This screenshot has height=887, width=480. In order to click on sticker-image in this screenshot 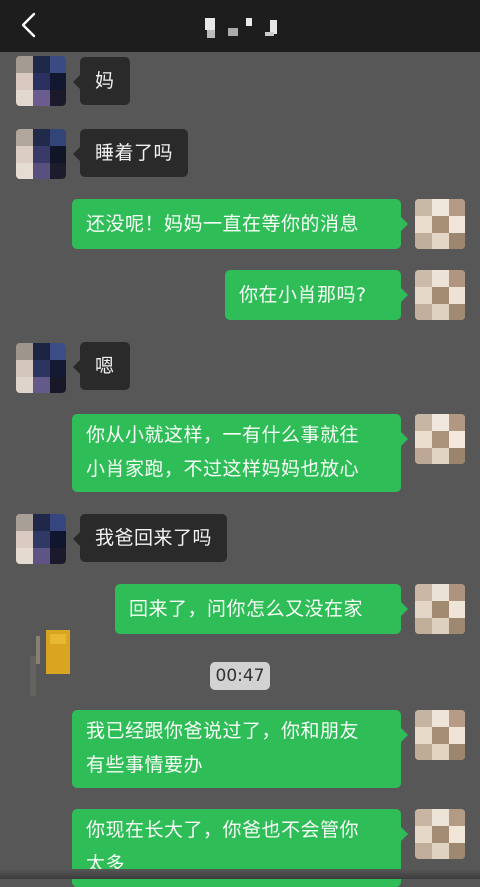, I will do `click(52, 668)`.